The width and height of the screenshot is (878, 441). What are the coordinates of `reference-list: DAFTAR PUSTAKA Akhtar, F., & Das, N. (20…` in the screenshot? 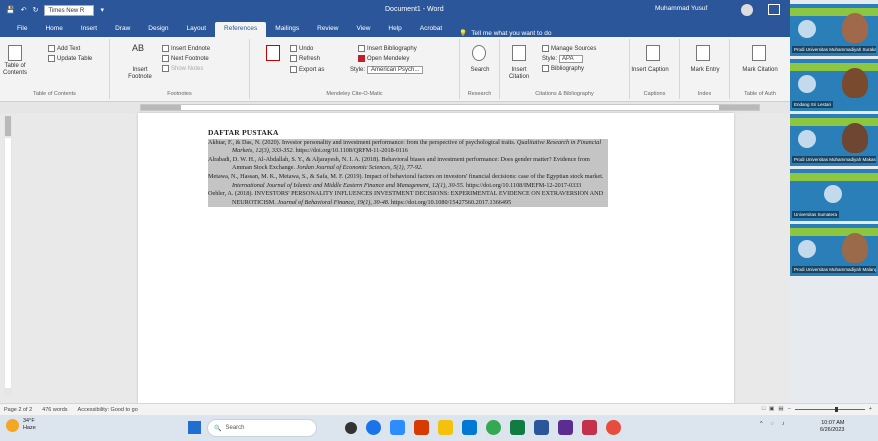 It's located at (408, 168).